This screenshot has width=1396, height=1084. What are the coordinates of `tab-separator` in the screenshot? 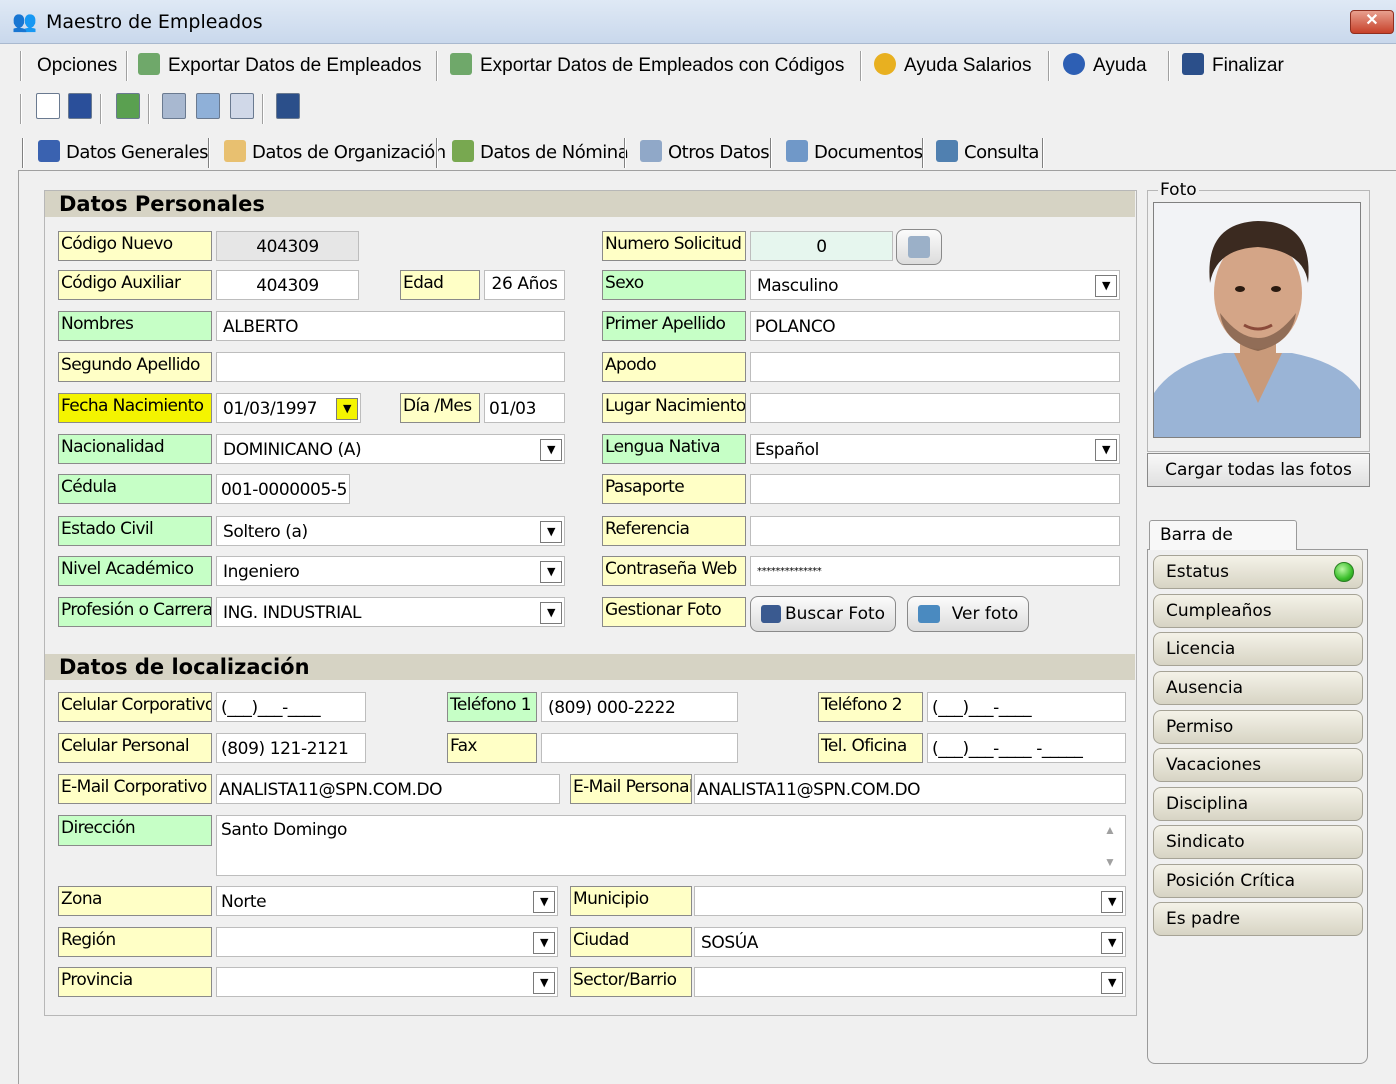 It's located at (1043, 153).